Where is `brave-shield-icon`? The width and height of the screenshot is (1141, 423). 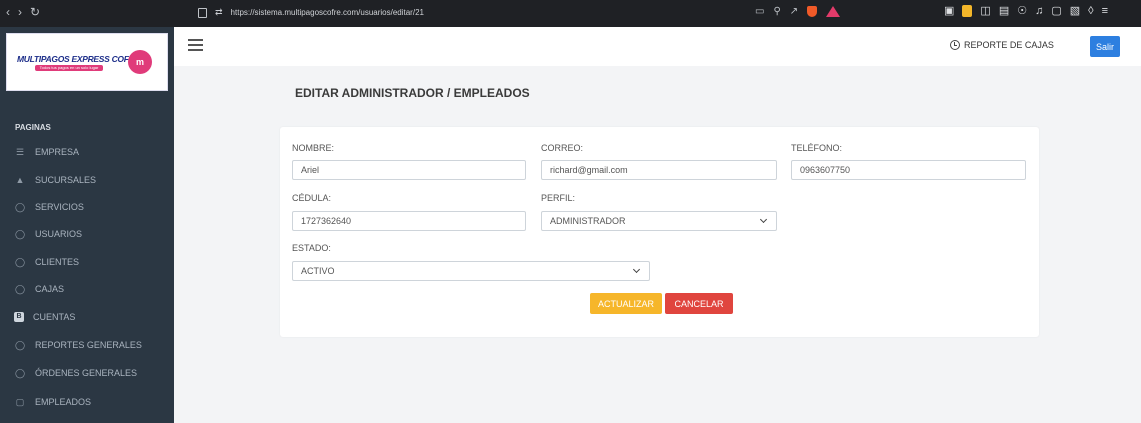 brave-shield-icon is located at coordinates (812, 11).